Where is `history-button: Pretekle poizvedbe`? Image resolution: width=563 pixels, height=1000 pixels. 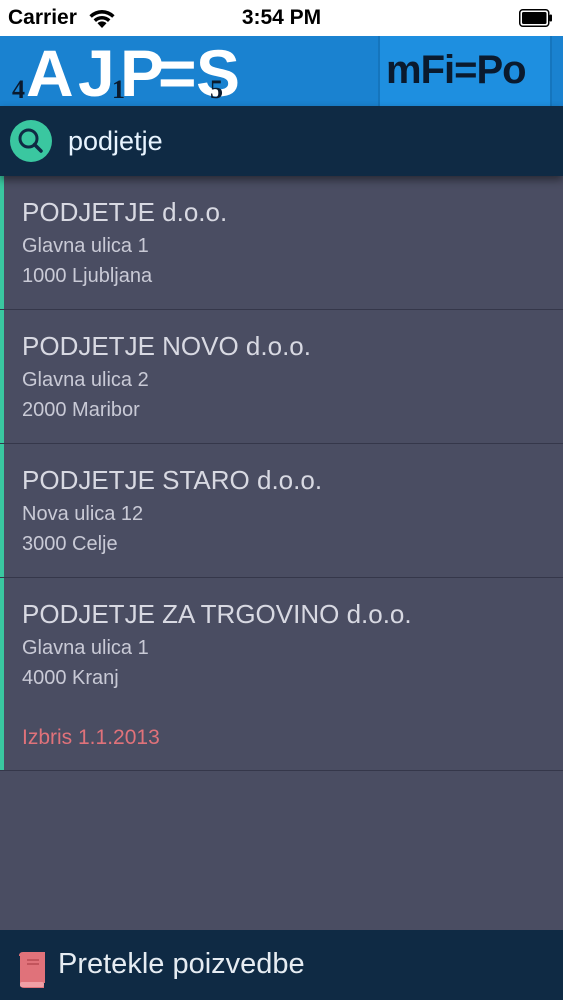 history-button: Pretekle poizvedbe is located at coordinates (281, 965).